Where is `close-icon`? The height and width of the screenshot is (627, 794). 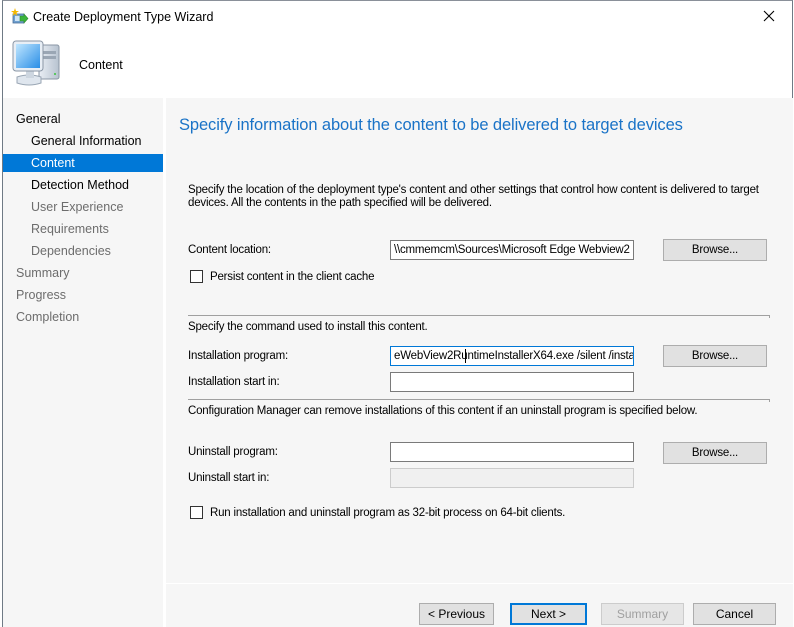
close-icon is located at coordinates (769, 17).